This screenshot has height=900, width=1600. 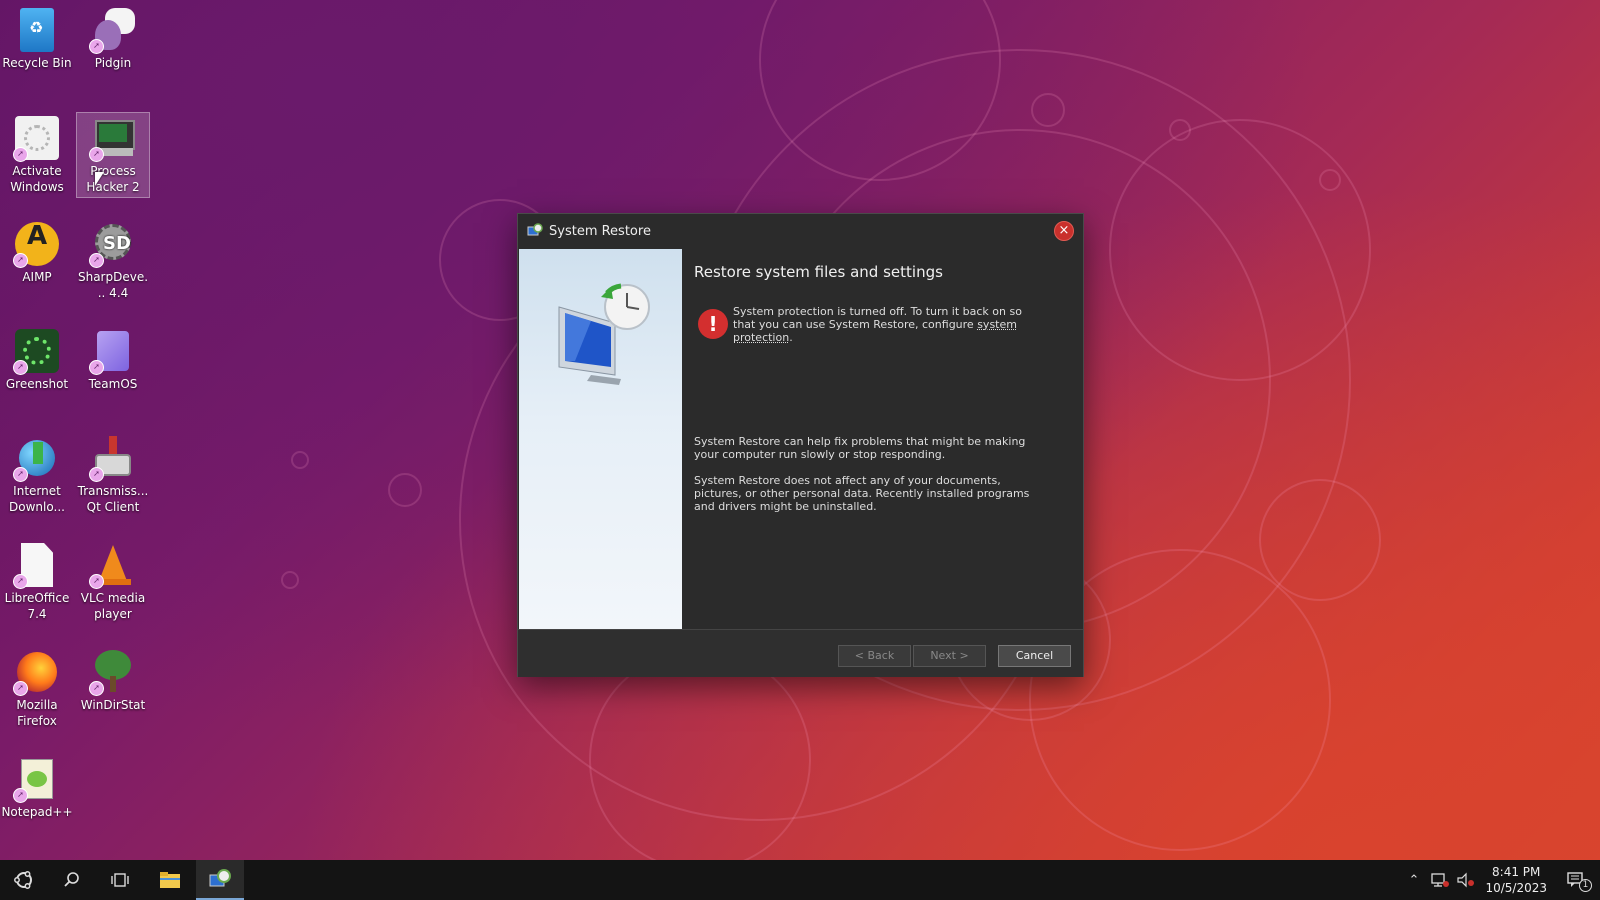 What do you see at coordinates (112, 31) in the screenshot?
I see `pidgin-icon: ➚` at bounding box center [112, 31].